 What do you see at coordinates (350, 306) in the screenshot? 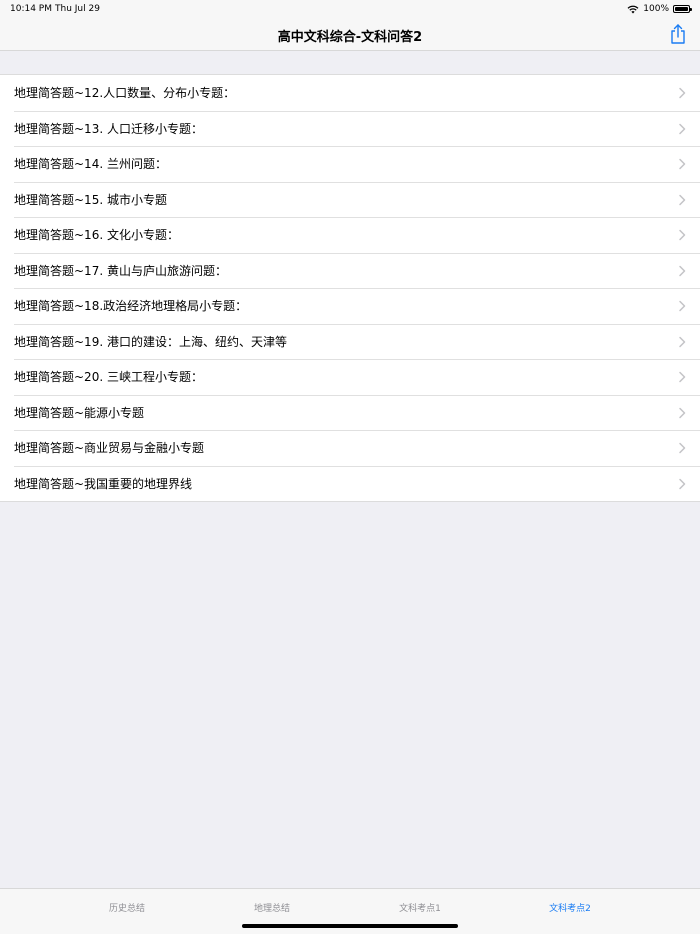
I see `list-item: 地理简答题~18.政治经济地理格局小专题：` at bounding box center [350, 306].